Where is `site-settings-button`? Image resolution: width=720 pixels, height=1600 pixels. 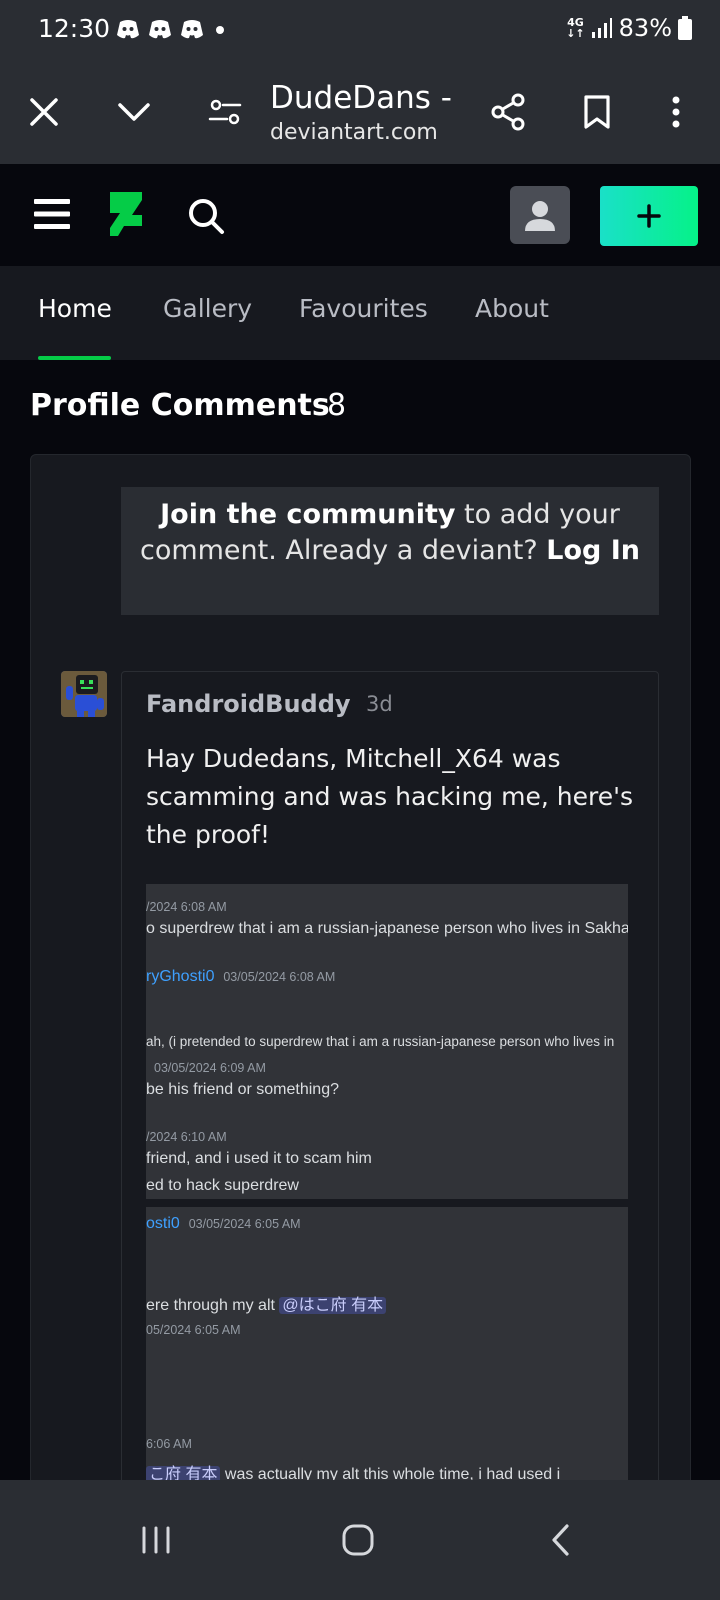 site-settings-button is located at coordinates (225, 112).